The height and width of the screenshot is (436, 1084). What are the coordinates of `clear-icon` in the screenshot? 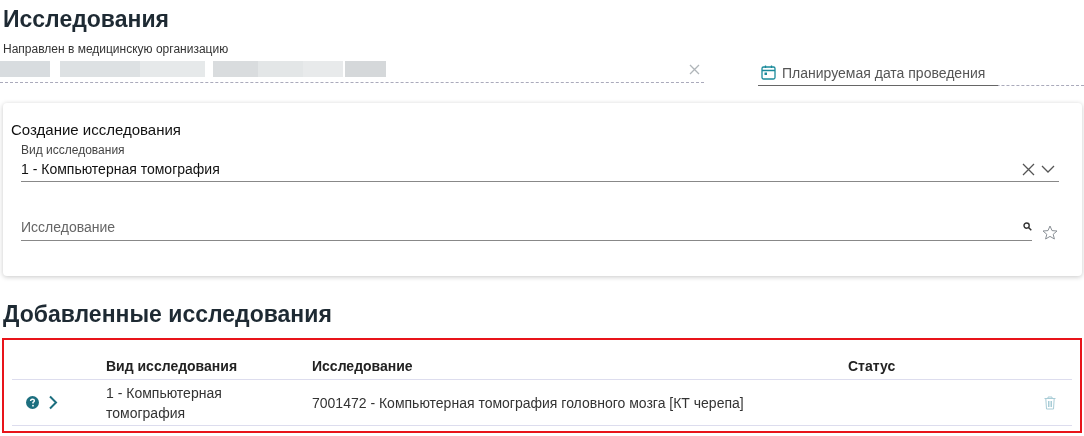 It's located at (1028, 169).